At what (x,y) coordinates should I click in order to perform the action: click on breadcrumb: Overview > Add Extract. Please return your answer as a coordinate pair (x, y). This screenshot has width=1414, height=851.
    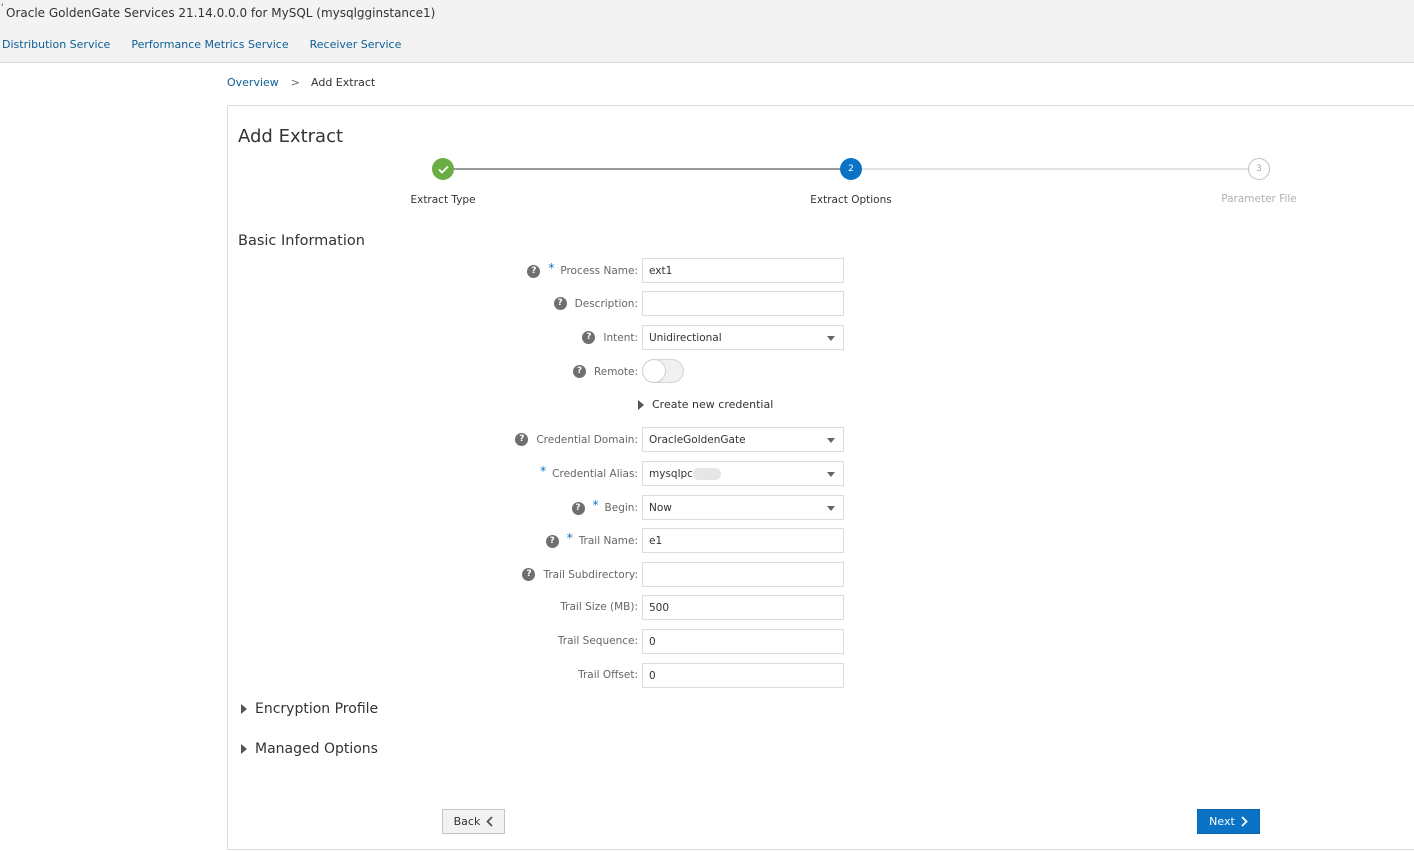
    Looking at the image, I should click on (301, 82).